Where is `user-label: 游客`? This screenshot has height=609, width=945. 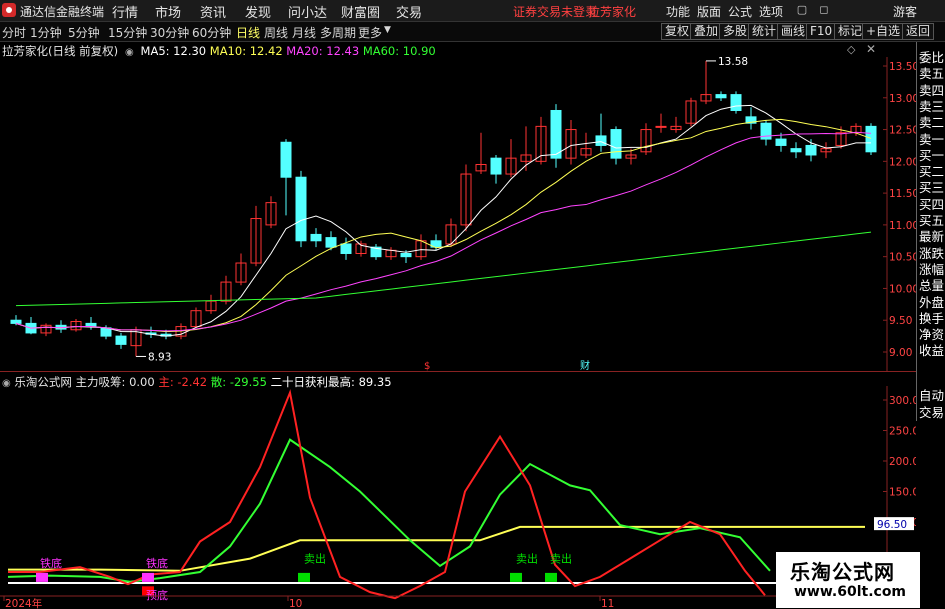
user-label: 游客 is located at coordinates (905, 11).